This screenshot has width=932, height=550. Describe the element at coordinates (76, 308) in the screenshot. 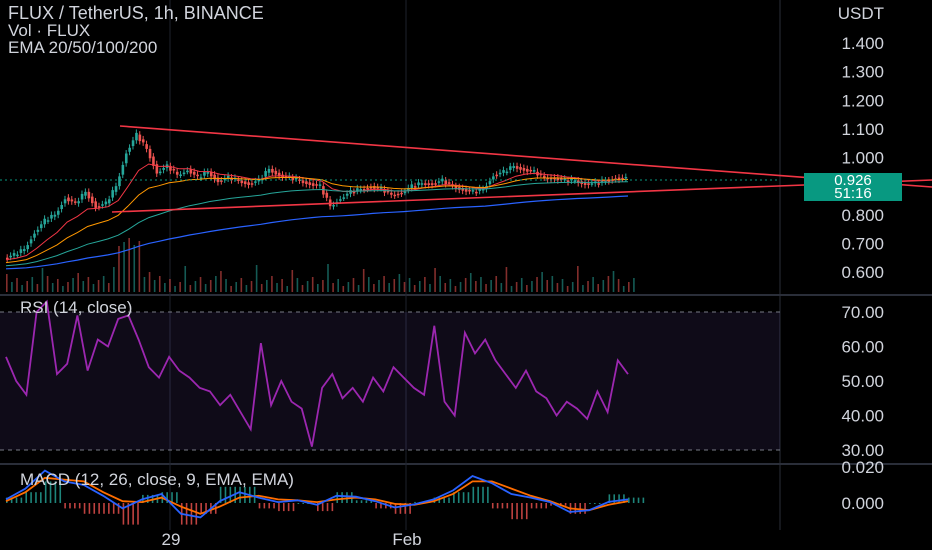

I see `rsi-legend: RSI (14, close)` at that location.